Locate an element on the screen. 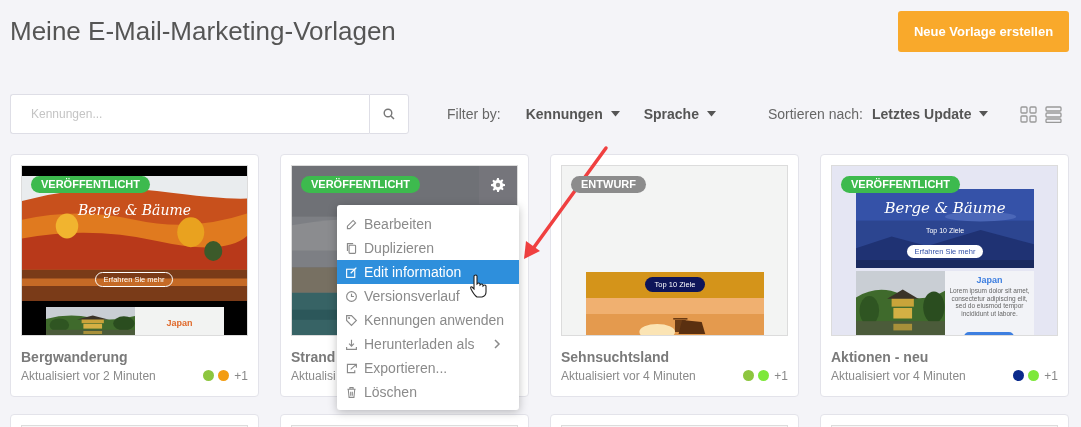 Image resolution: width=1081 pixels, height=427 pixels. filter-dropdown: Sprache is located at coordinates (679, 114).